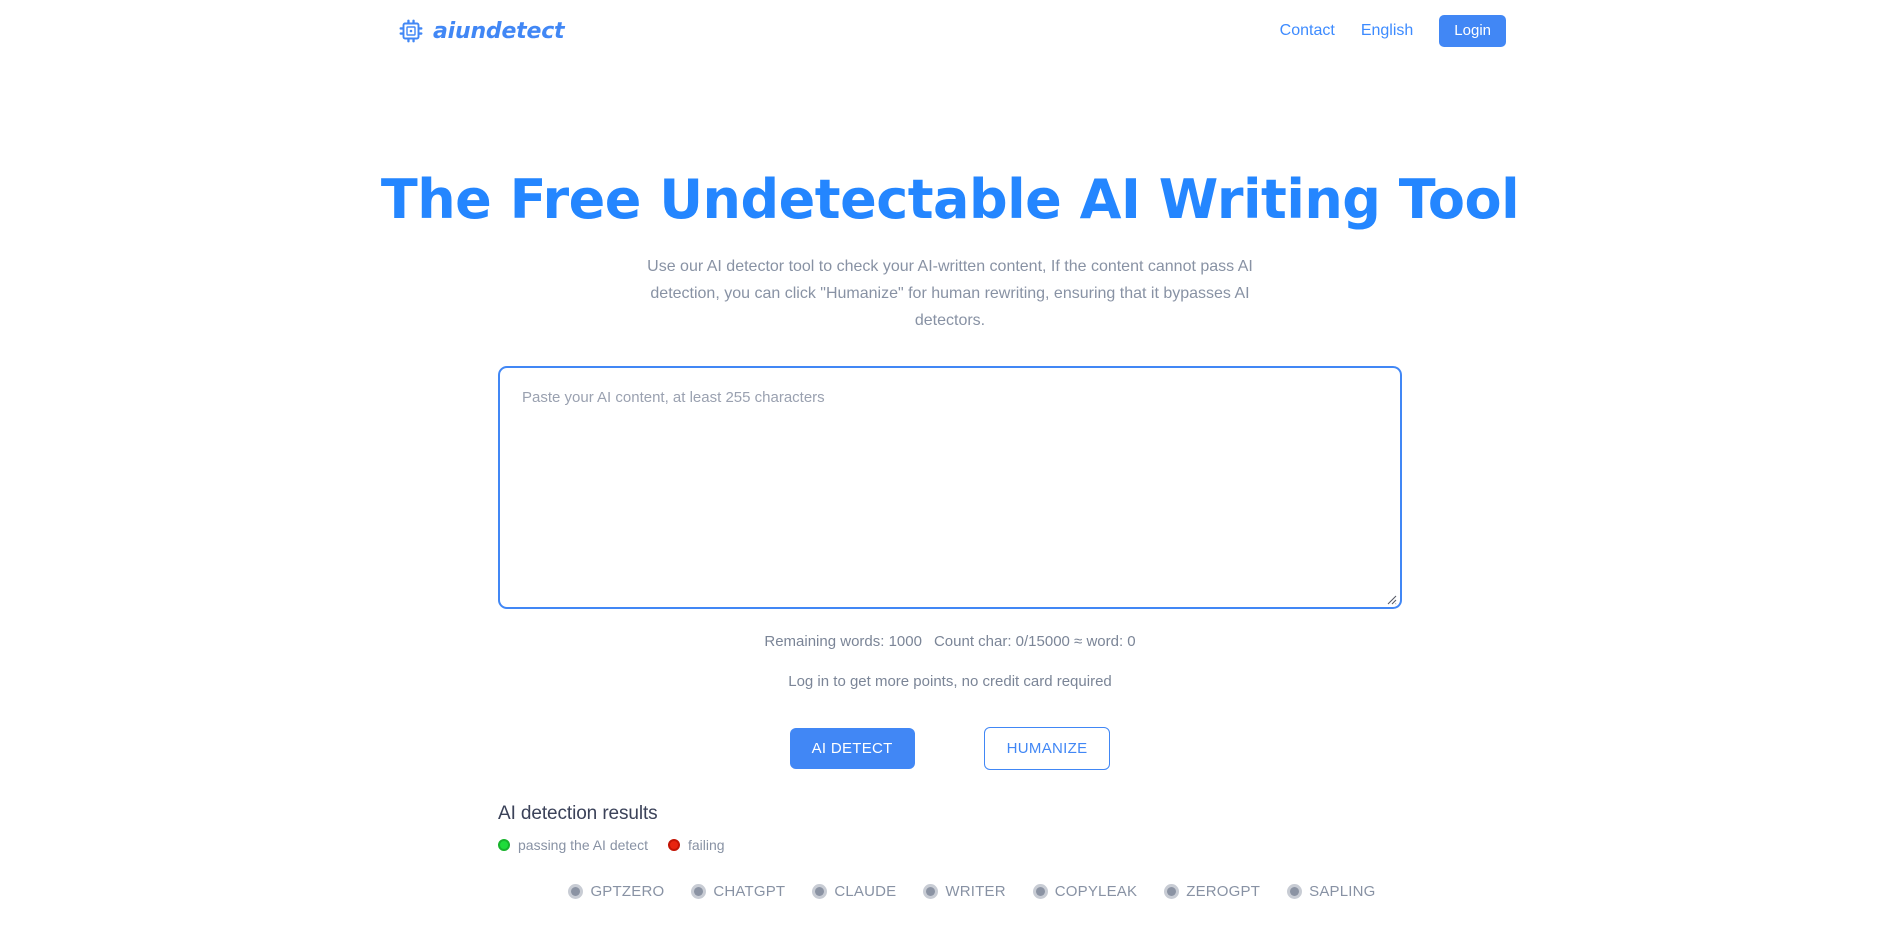 This screenshot has height=944, width=1900. What do you see at coordinates (1472, 31) in the screenshot?
I see `login-button: Login` at bounding box center [1472, 31].